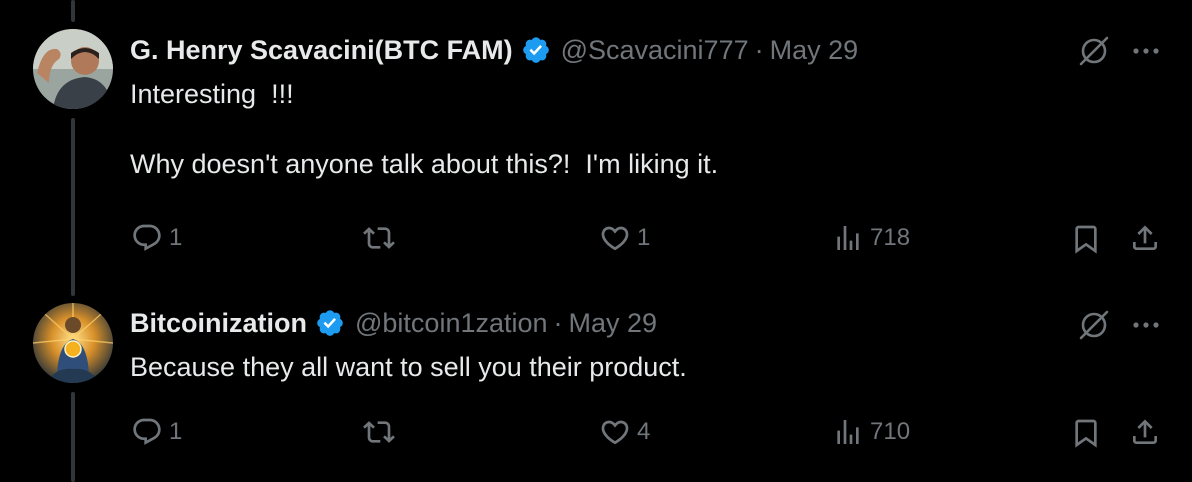 This screenshot has width=1192, height=482. What do you see at coordinates (218, 323) in the screenshot?
I see `author-name: Bitcoinization` at bounding box center [218, 323].